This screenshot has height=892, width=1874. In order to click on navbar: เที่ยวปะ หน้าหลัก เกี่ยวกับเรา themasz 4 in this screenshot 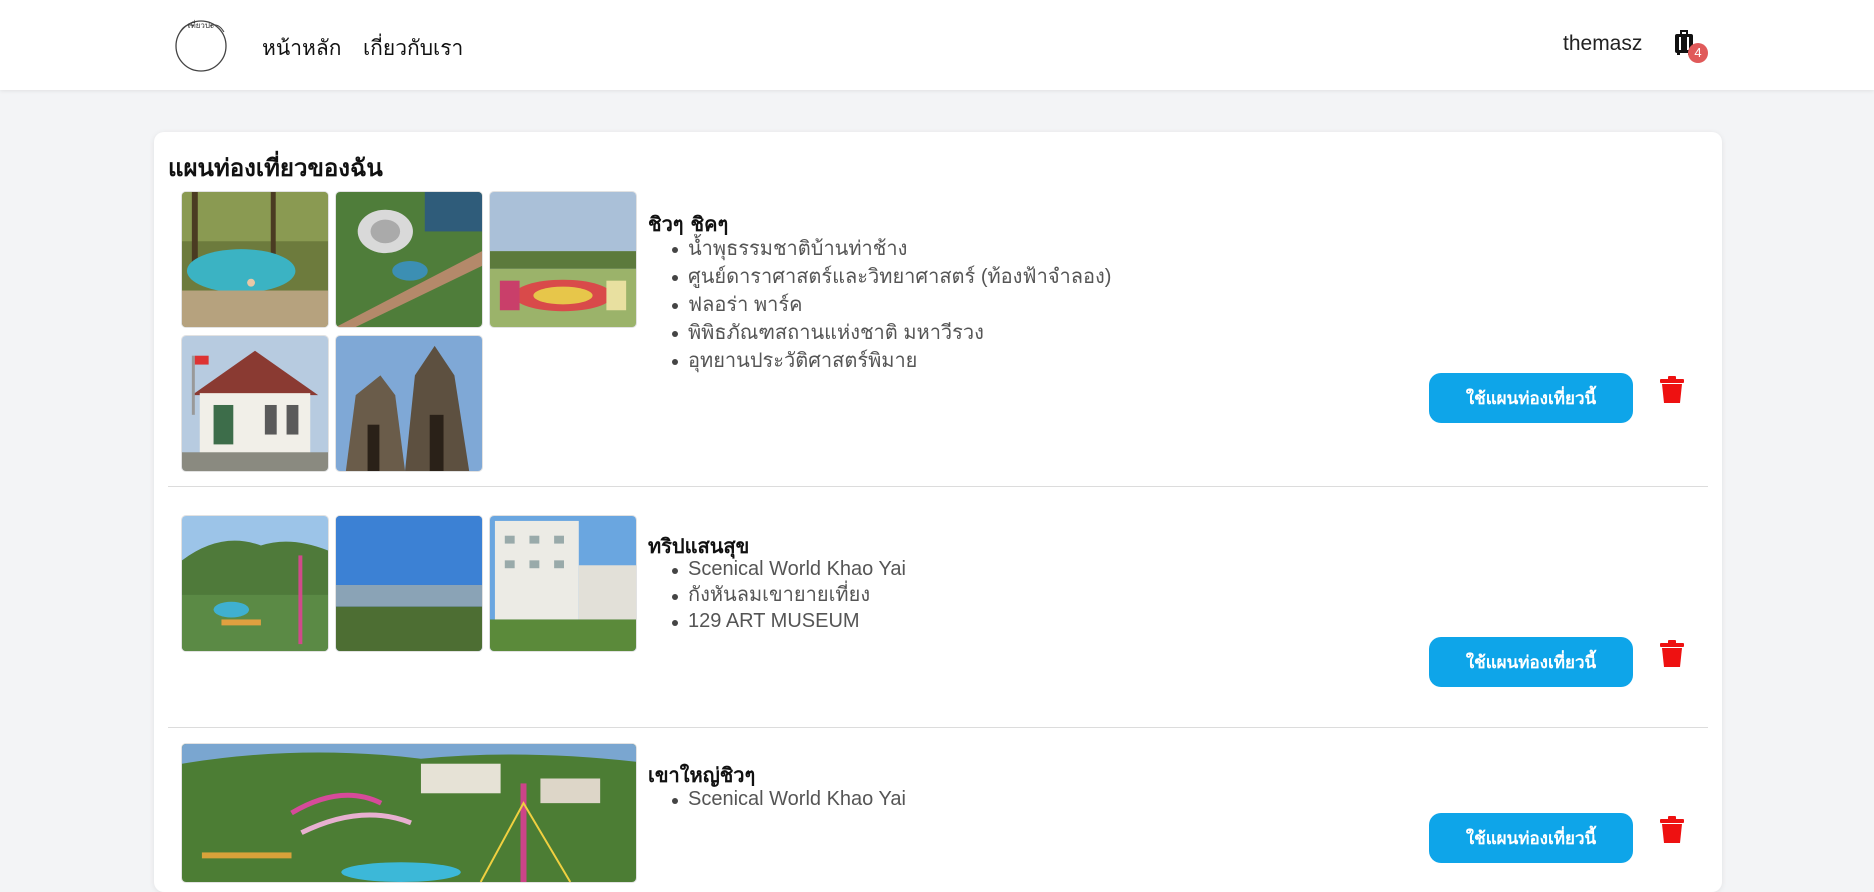, I will do `click(937, 45)`.